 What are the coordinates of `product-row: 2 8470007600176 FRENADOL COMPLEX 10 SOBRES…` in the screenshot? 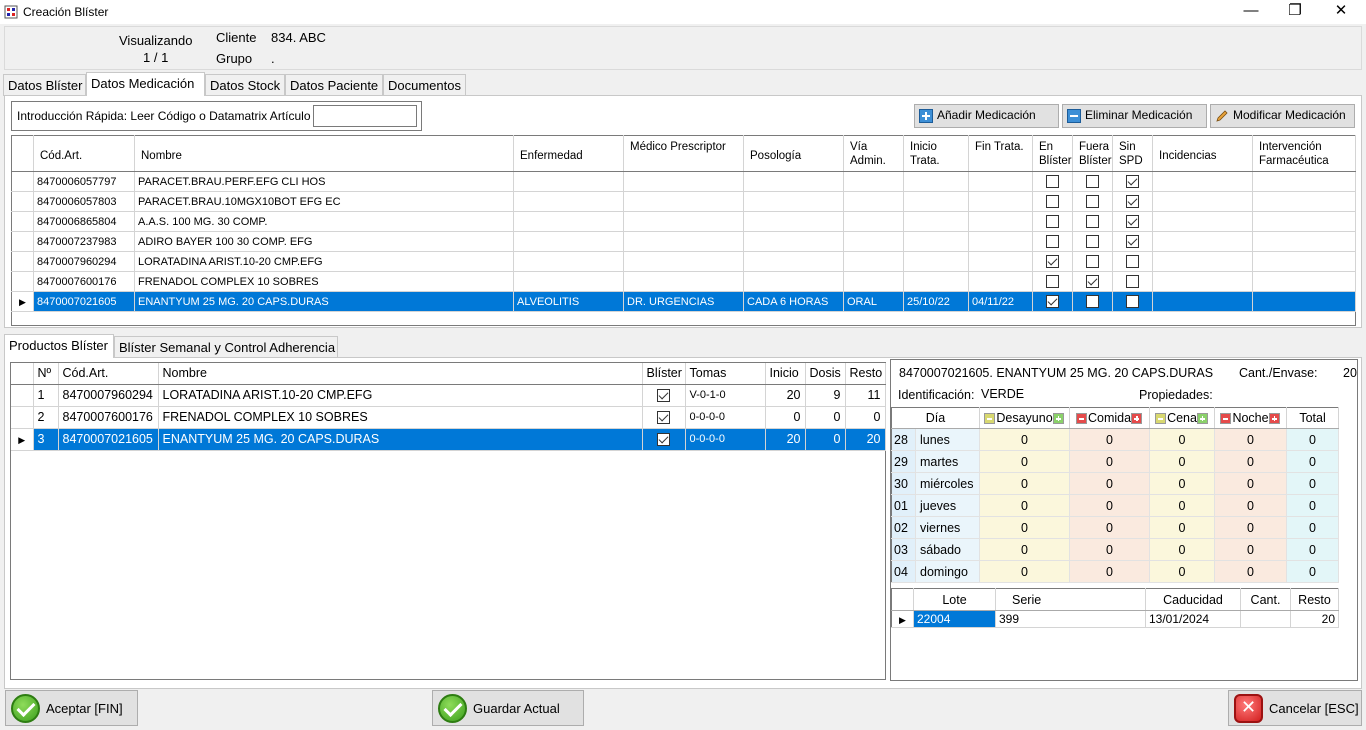 It's located at (448, 417).